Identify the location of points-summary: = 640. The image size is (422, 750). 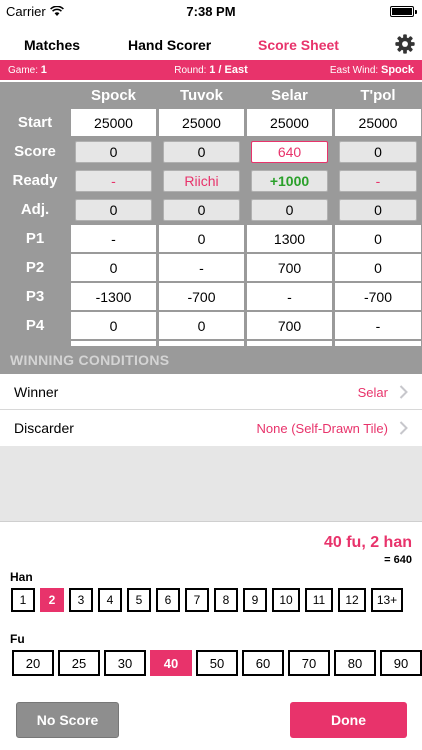
(398, 560).